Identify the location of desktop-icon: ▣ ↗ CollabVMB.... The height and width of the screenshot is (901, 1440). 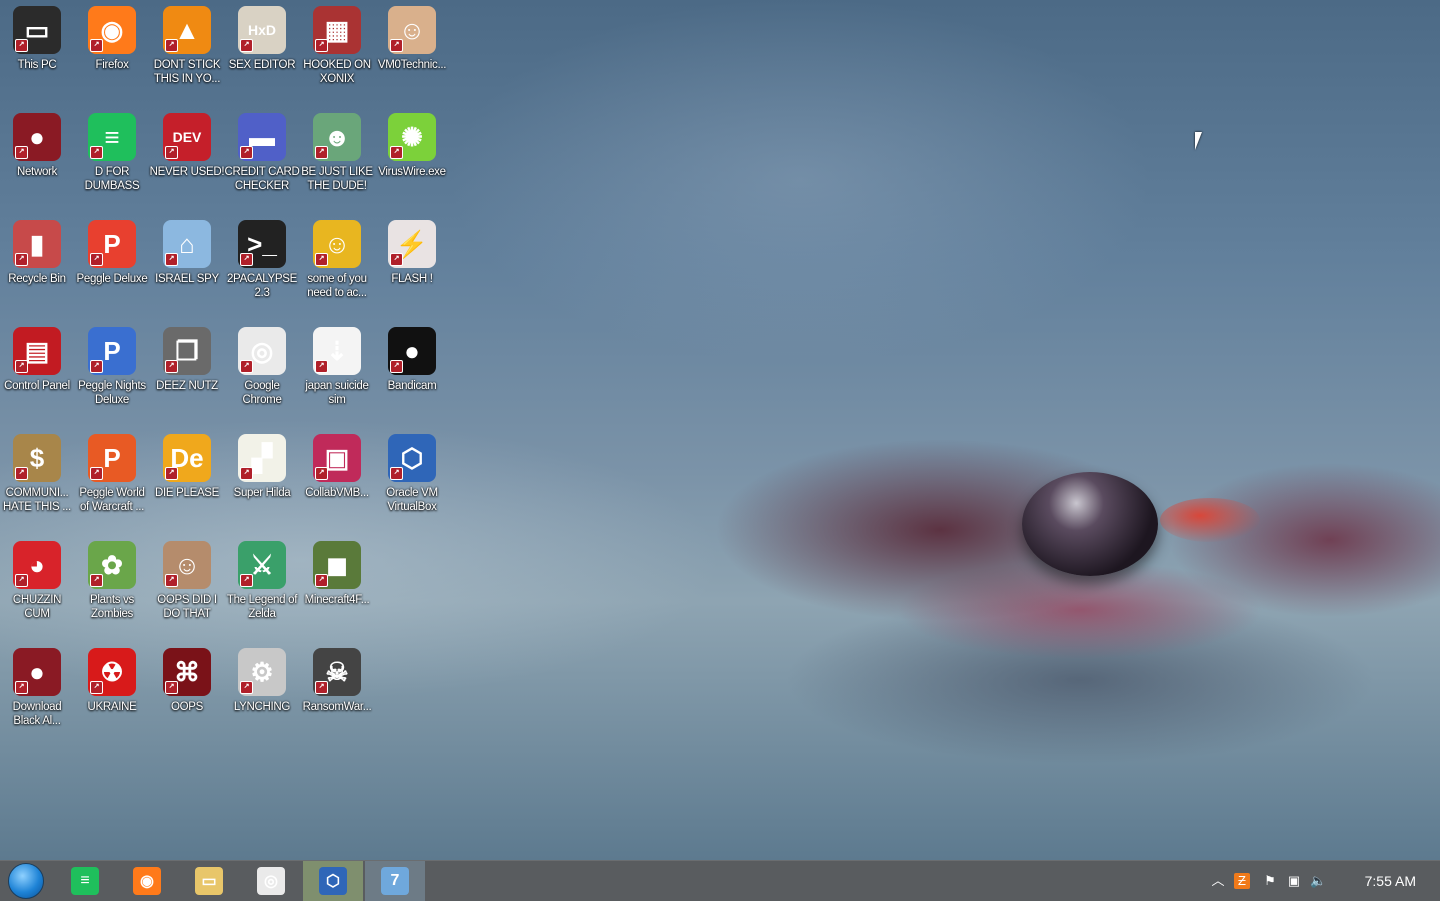
(337, 478).